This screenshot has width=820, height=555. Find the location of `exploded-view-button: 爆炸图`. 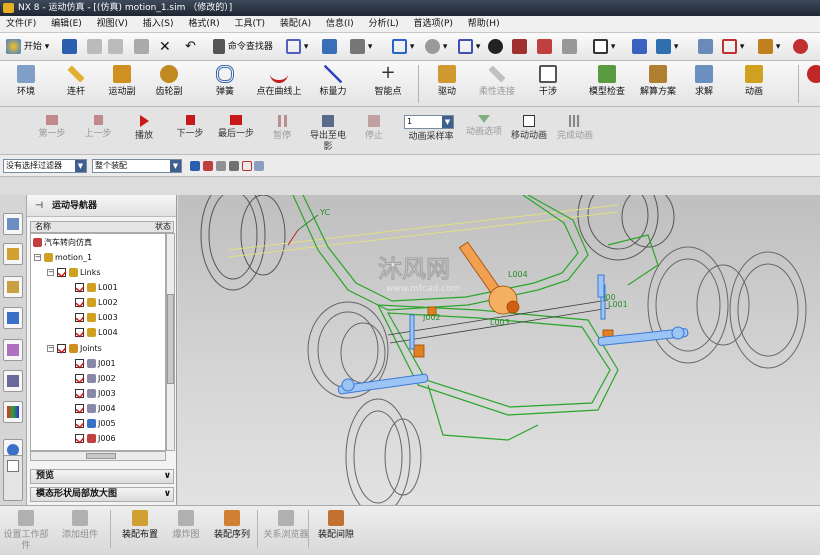

exploded-view-button: 爆炸图 is located at coordinates (186, 525).